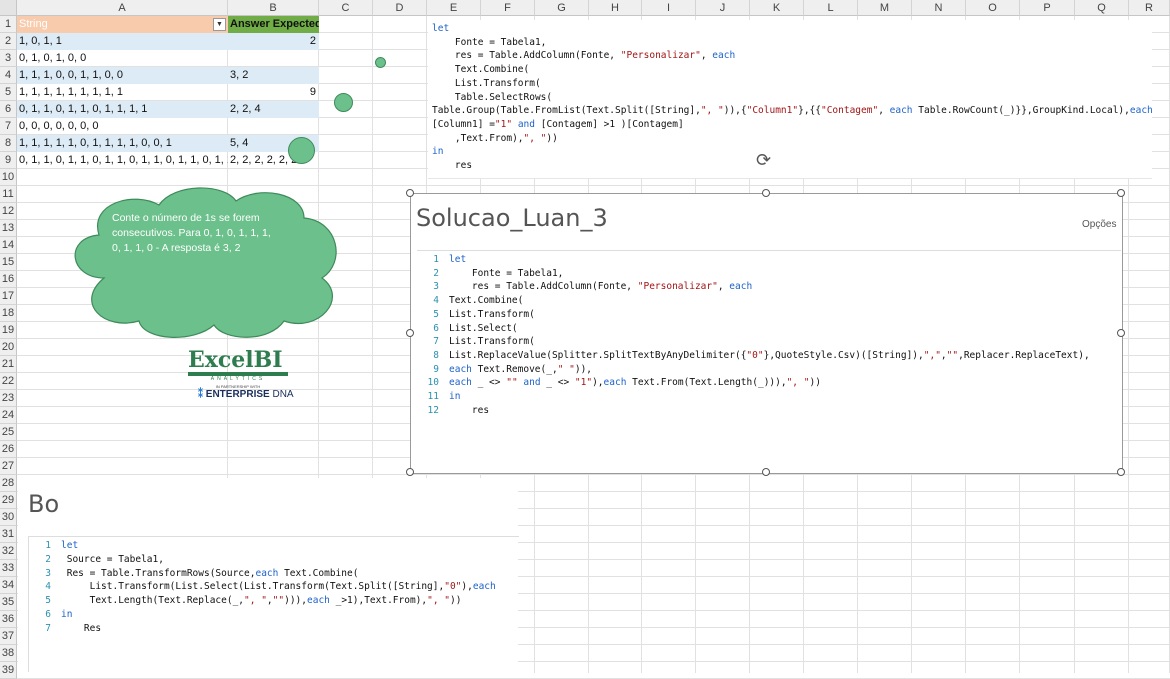 This screenshot has height=679, width=1170. I want to click on row-header-29: 29, so click(8, 500).